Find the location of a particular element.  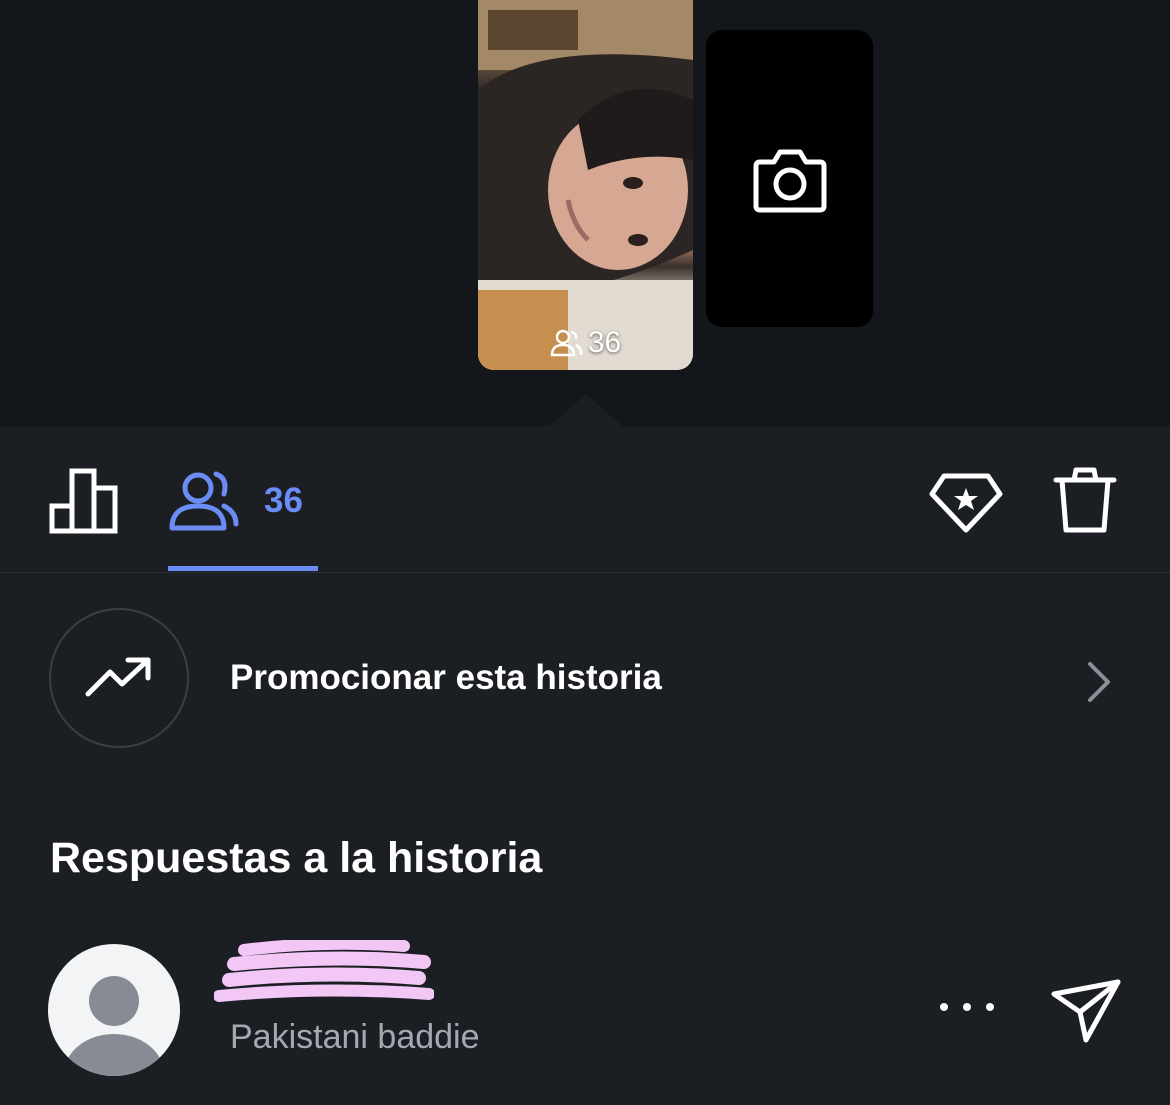

delete-button is located at coordinates (1085, 501).